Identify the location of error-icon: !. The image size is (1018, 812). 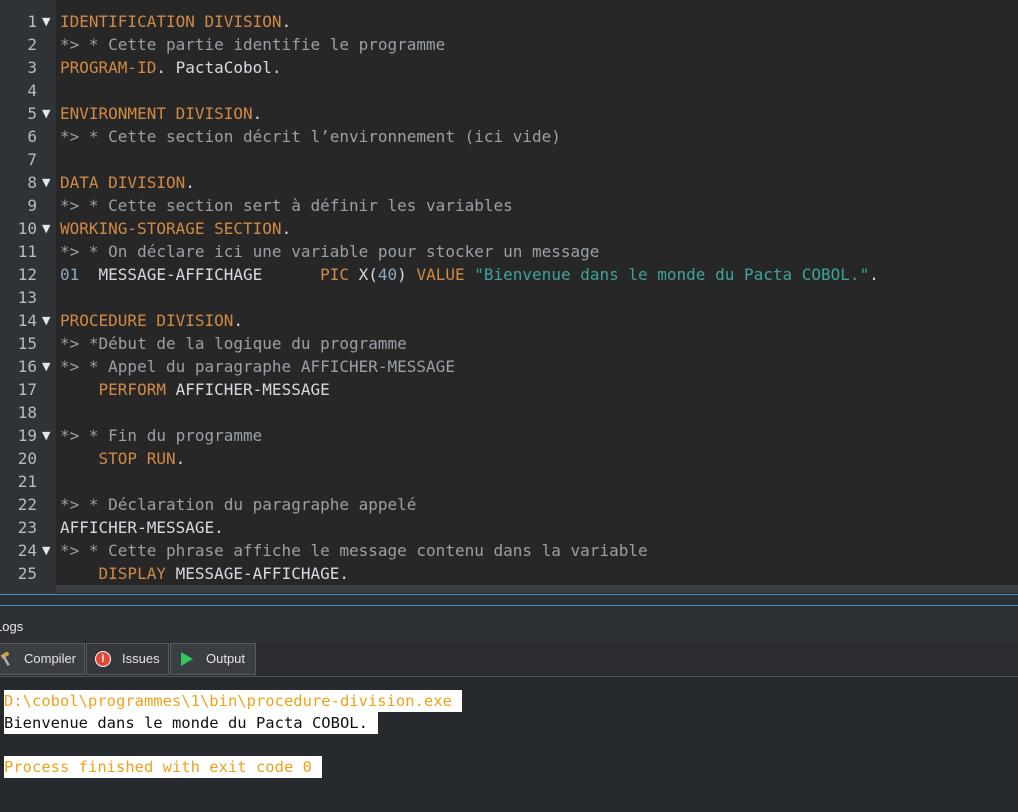
(103, 659).